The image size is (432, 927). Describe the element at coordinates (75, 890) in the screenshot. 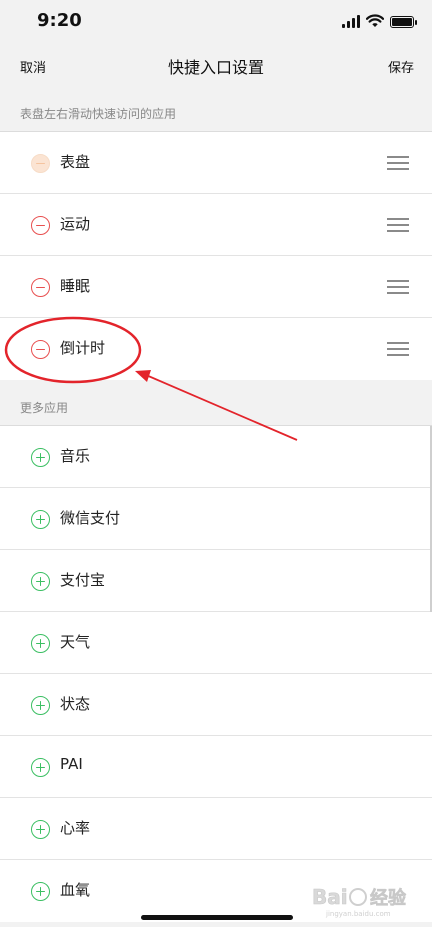

I see `item-label: 血氧` at that location.